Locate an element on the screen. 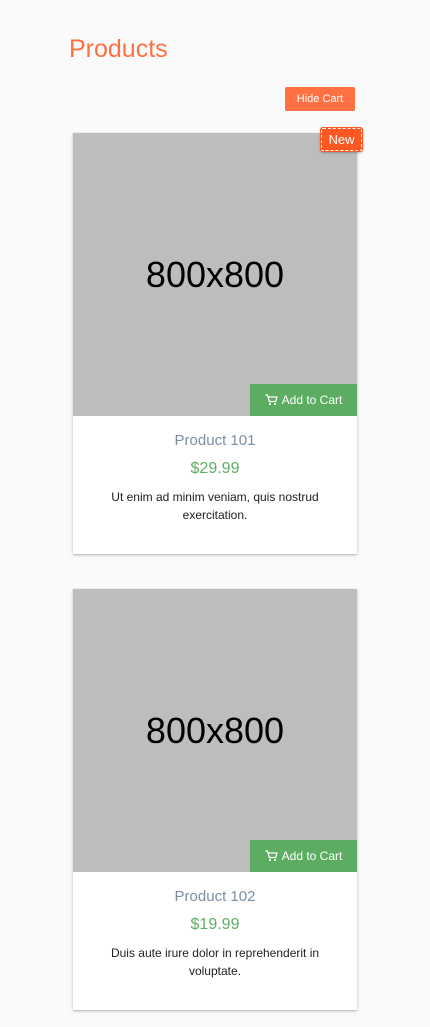 The width and height of the screenshot is (430, 1027). page-title: Products is located at coordinates (118, 49).